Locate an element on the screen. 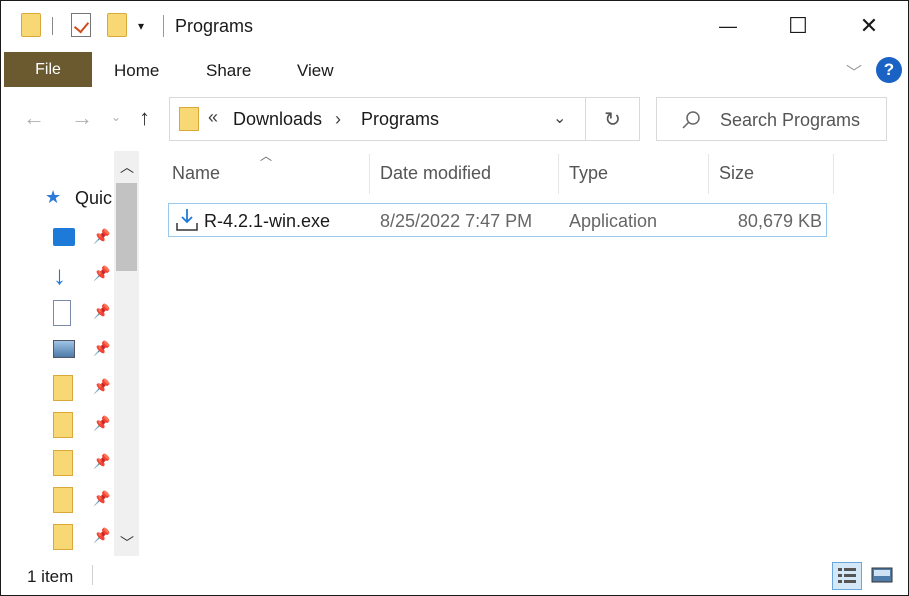 This screenshot has height=596, width=909. file-size: 80,679 KB is located at coordinates (779, 221).